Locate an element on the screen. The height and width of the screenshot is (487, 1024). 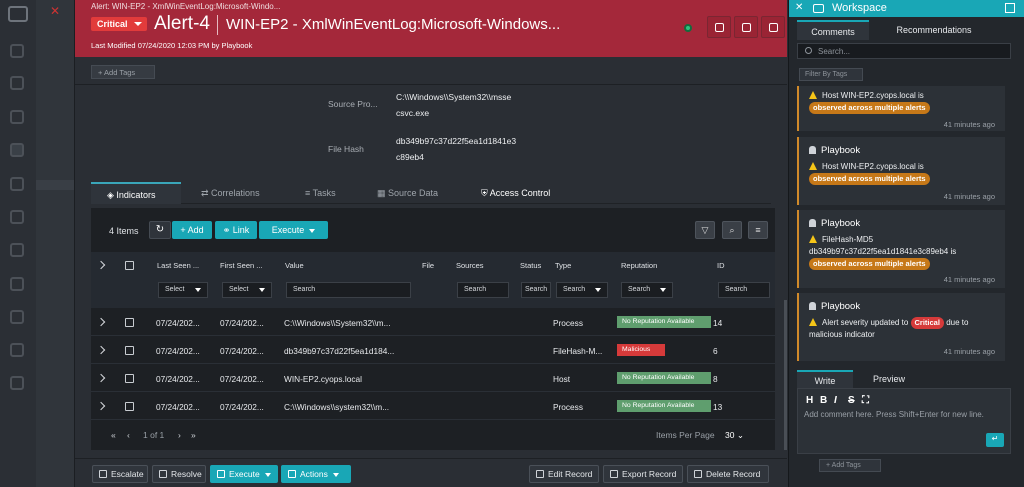
filter-by-tags: Filter By Tags is located at coordinates (831, 74).